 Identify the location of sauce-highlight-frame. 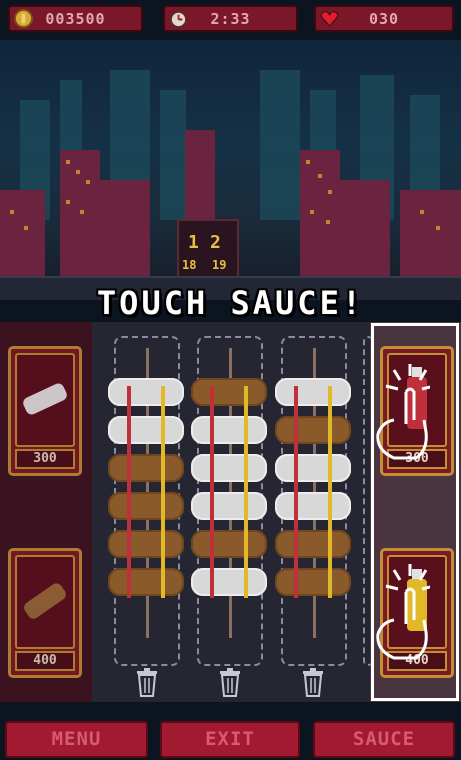
(415, 512).